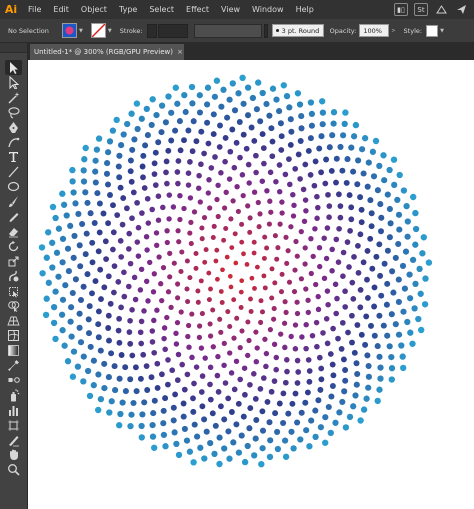  What do you see at coordinates (13, 395) in the screenshot?
I see `symbol-sprayer-tool-icon` at bounding box center [13, 395].